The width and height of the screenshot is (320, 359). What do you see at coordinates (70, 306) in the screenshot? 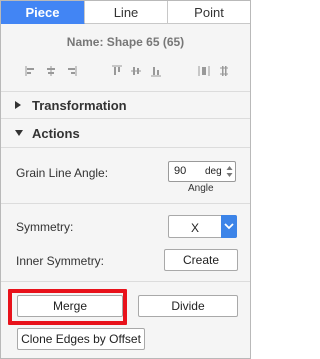
I see `merge-button: Merge` at bounding box center [70, 306].